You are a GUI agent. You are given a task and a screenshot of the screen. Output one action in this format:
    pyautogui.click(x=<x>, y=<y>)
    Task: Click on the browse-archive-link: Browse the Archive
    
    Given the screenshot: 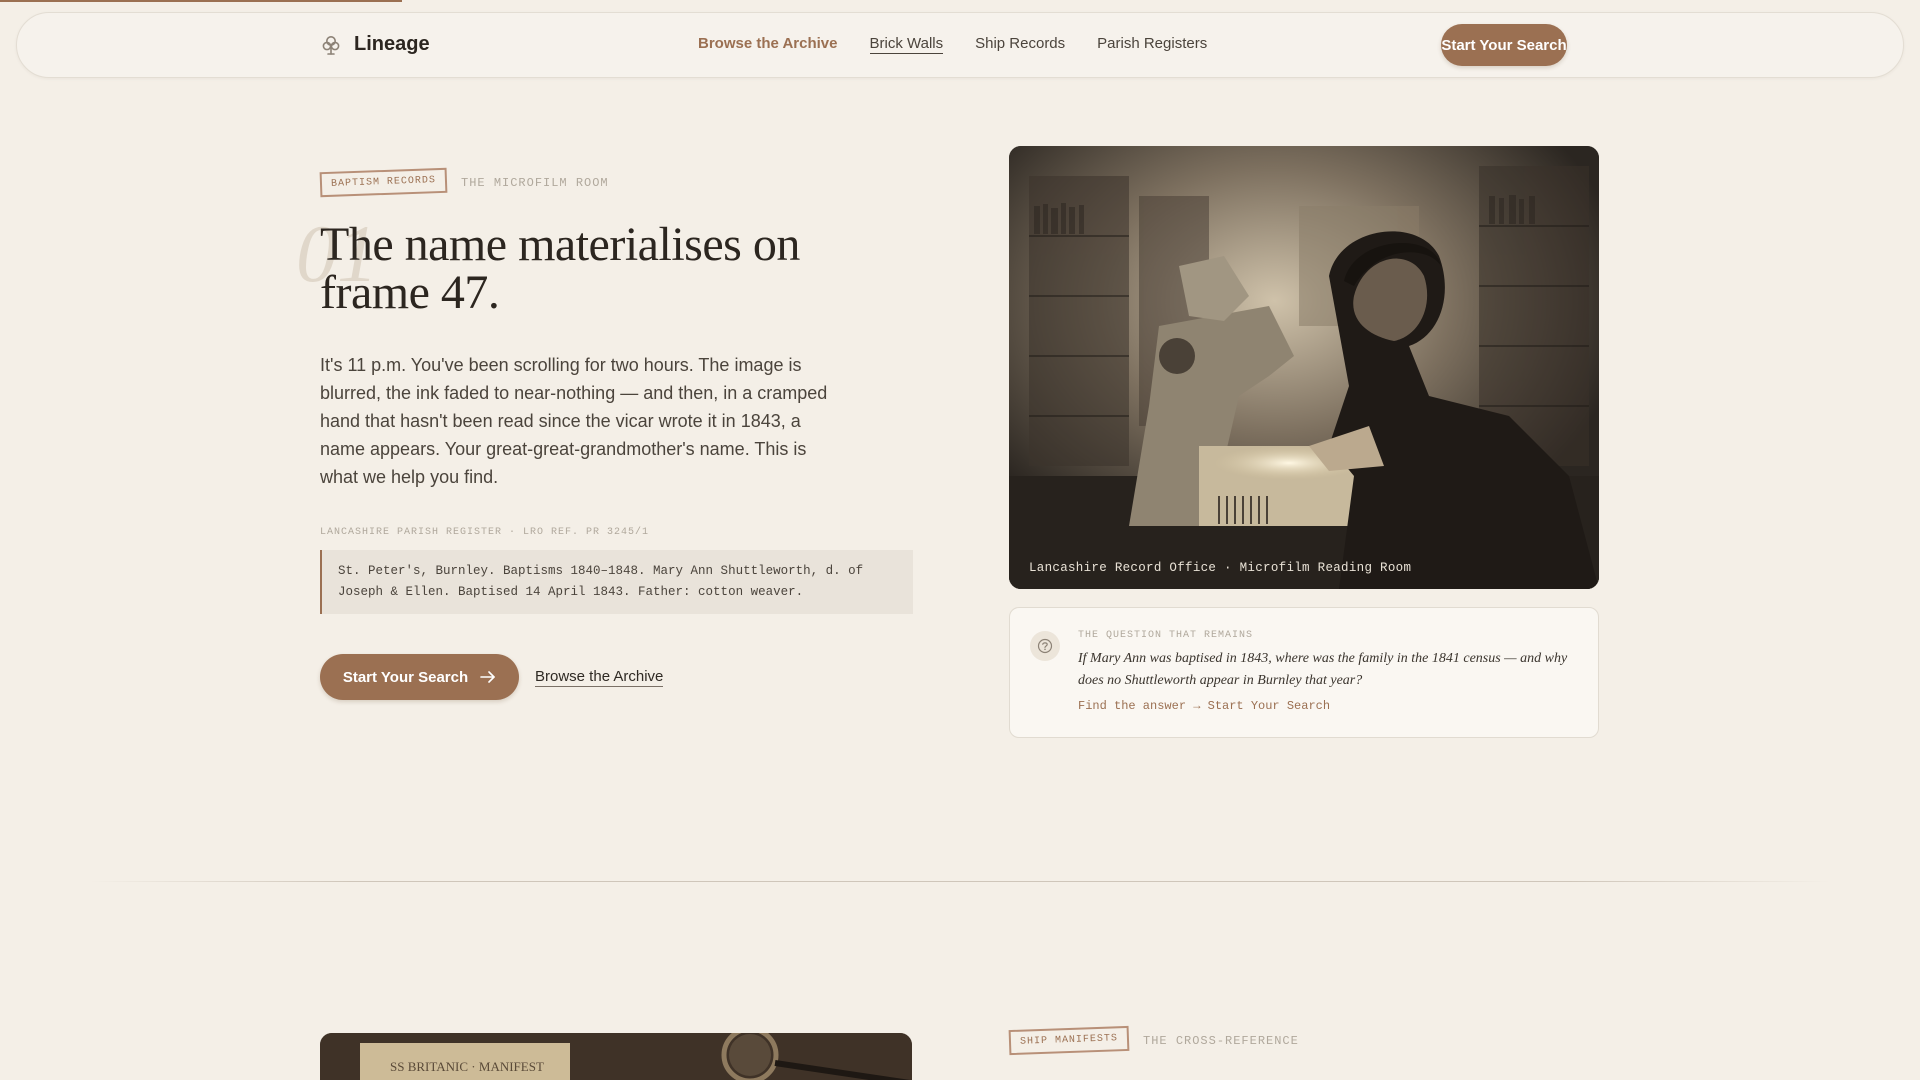 What is the action you would take?
    pyautogui.click(x=599, y=677)
    